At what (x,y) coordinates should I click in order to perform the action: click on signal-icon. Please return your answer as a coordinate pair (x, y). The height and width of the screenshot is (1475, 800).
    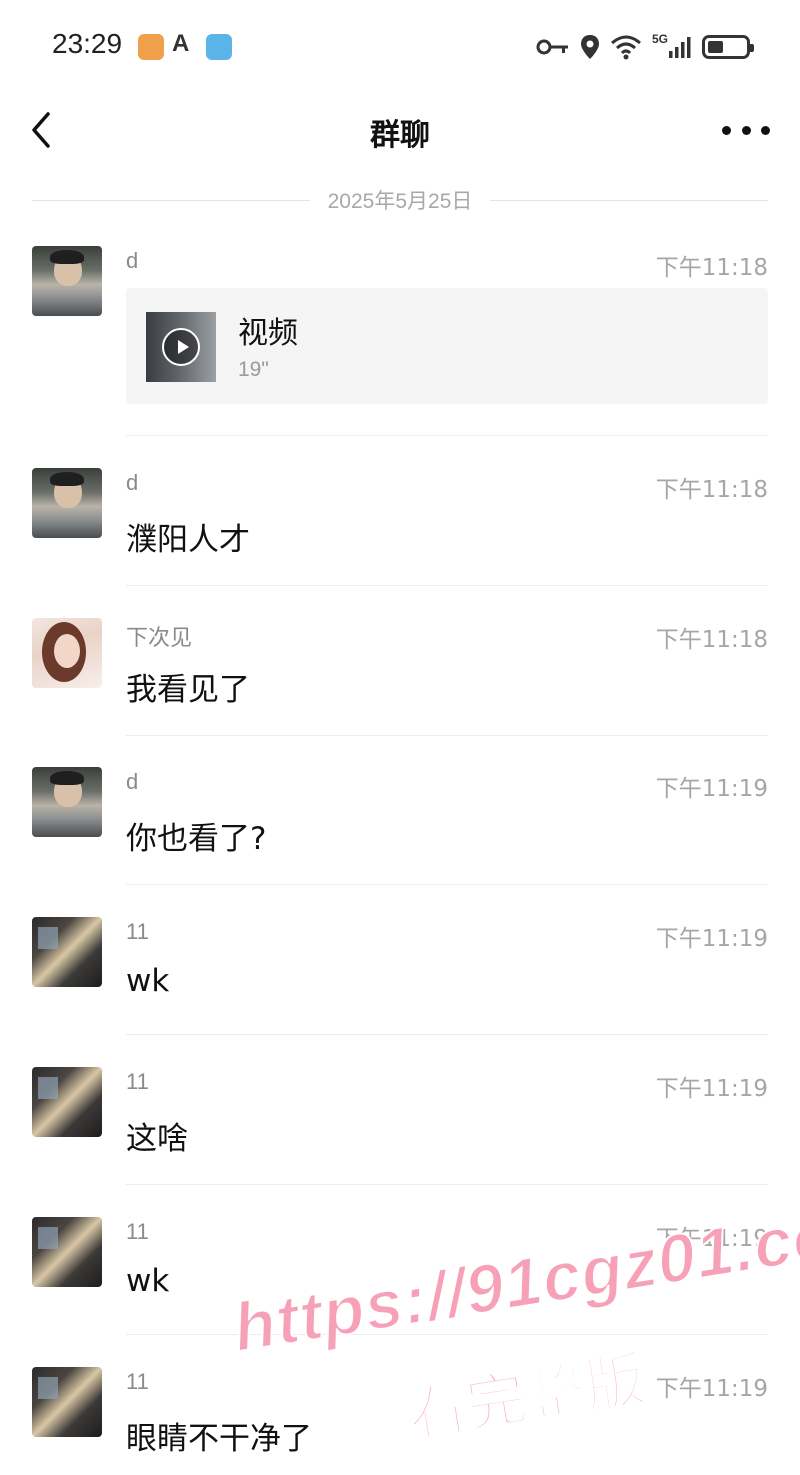
    Looking at the image, I should click on (680, 47).